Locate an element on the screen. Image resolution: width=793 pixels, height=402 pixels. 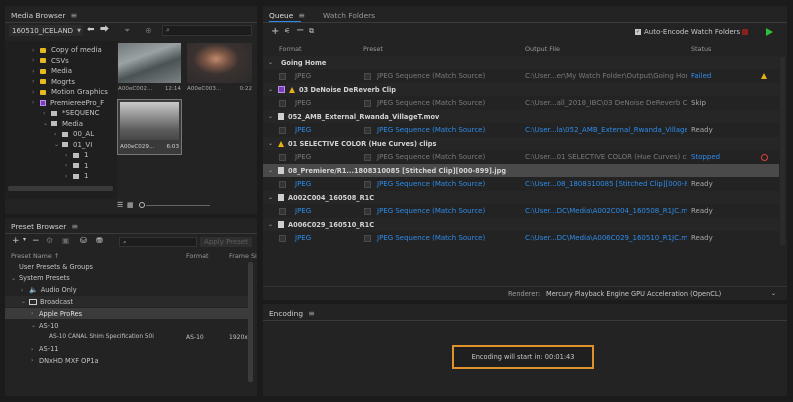
clip-thumbnail is located at coordinates (219, 63).